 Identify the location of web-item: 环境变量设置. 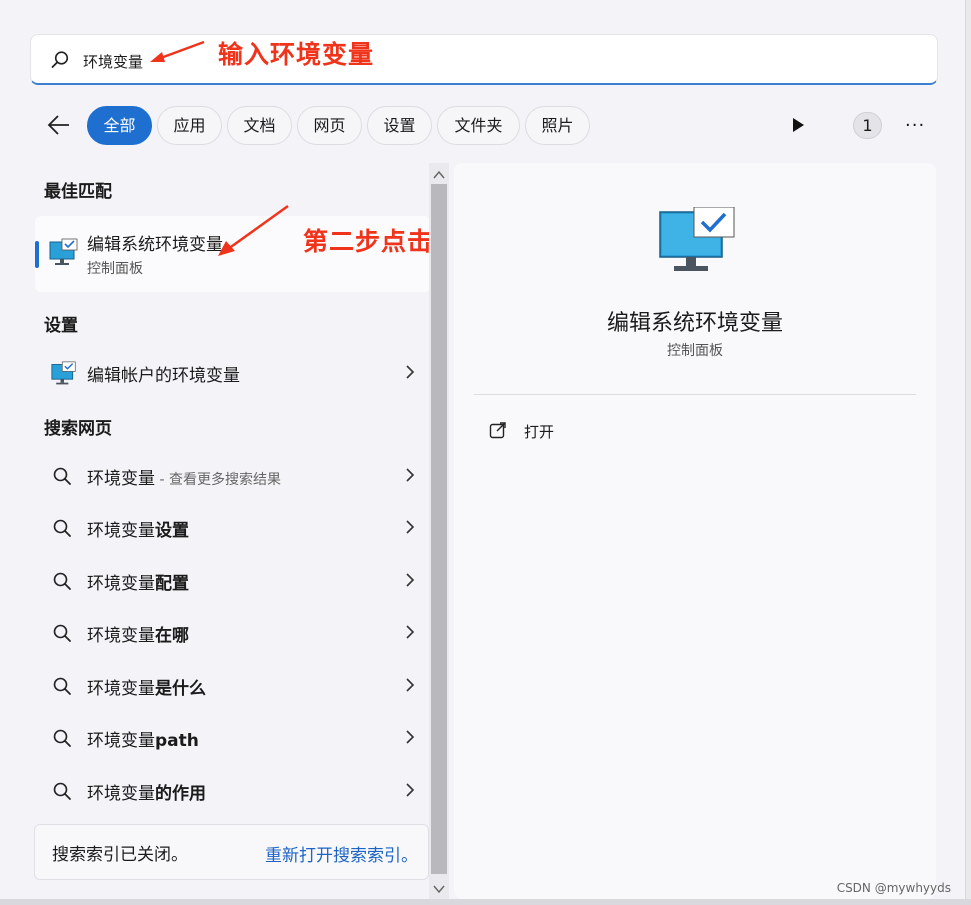
(231, 527).